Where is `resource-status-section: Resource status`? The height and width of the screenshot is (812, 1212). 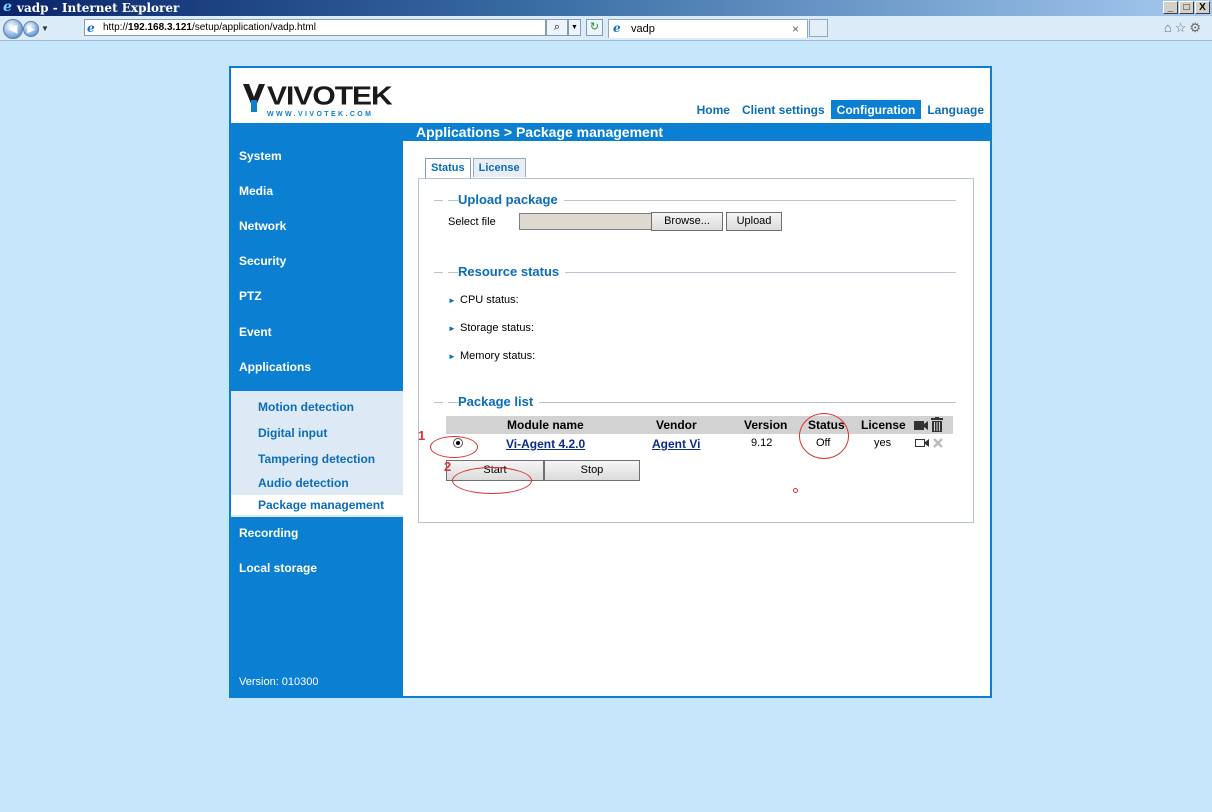
resource-status-section: Resource status is located at coordinates (695, 271).